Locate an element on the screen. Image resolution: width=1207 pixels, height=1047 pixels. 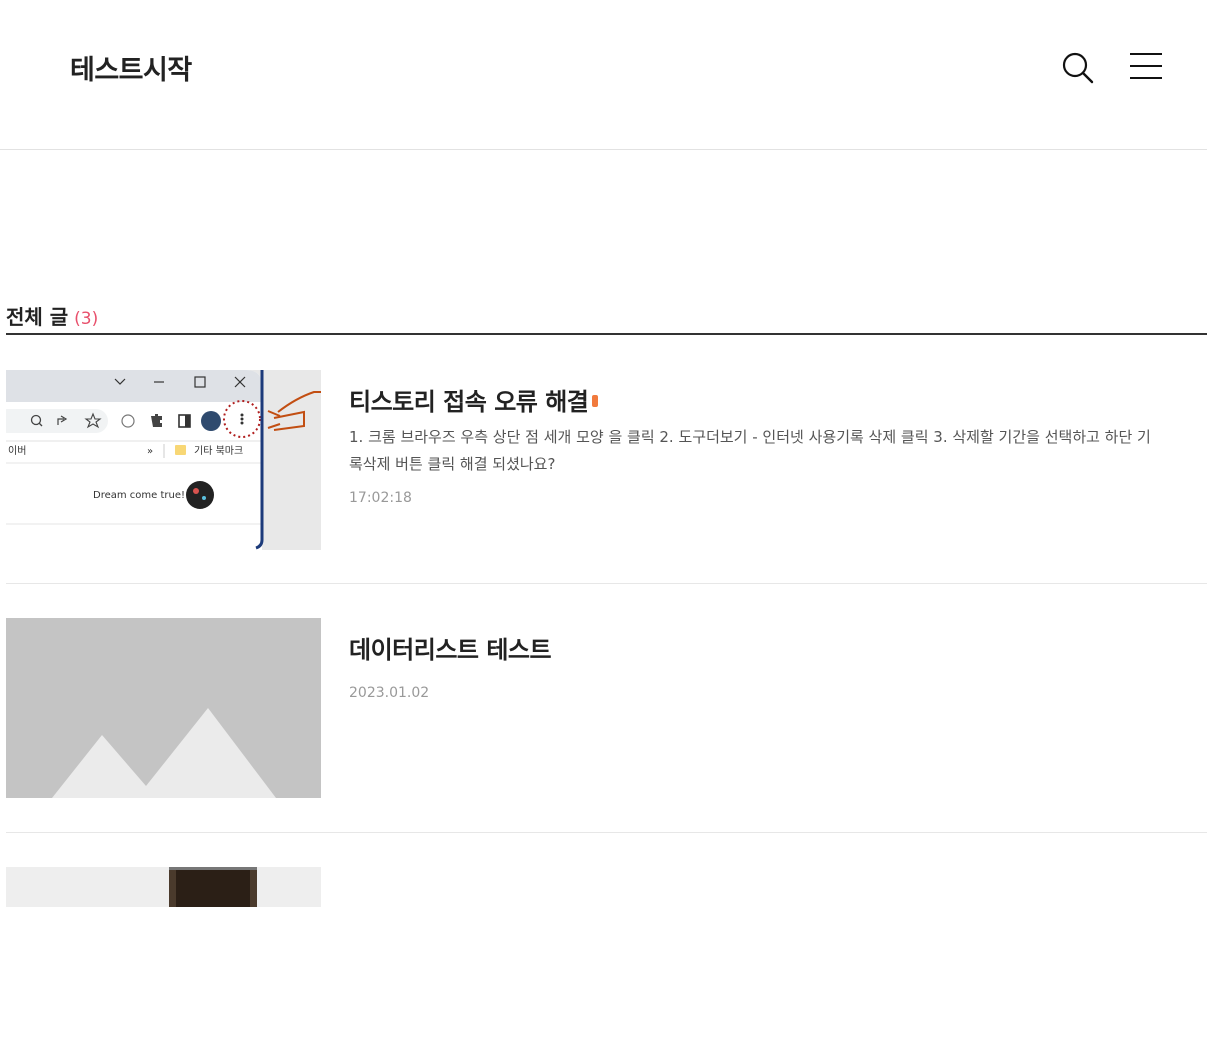
browser-screenshot-image: 이버 » 기타 북마크 Dream come true! is located at coordinates (163, 460).